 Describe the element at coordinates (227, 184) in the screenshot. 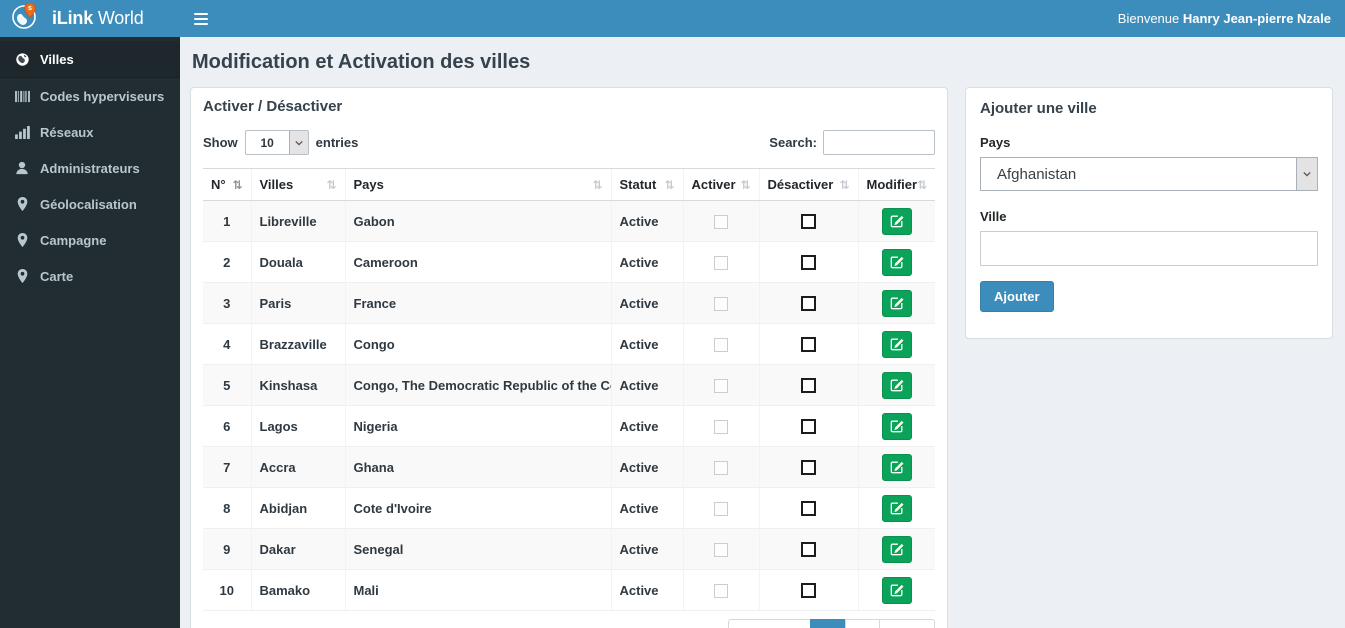

I see `column-header-num: N°` at that location.